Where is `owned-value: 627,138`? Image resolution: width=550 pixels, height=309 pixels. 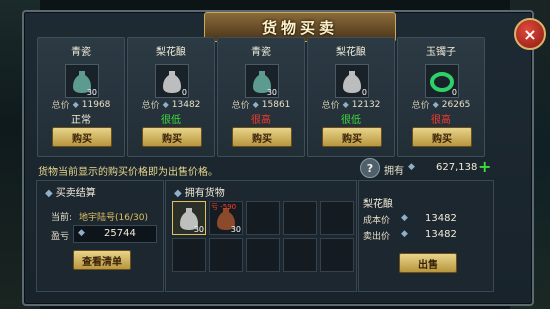 owned-value: 627,138 is located at coordinates (457, 167).